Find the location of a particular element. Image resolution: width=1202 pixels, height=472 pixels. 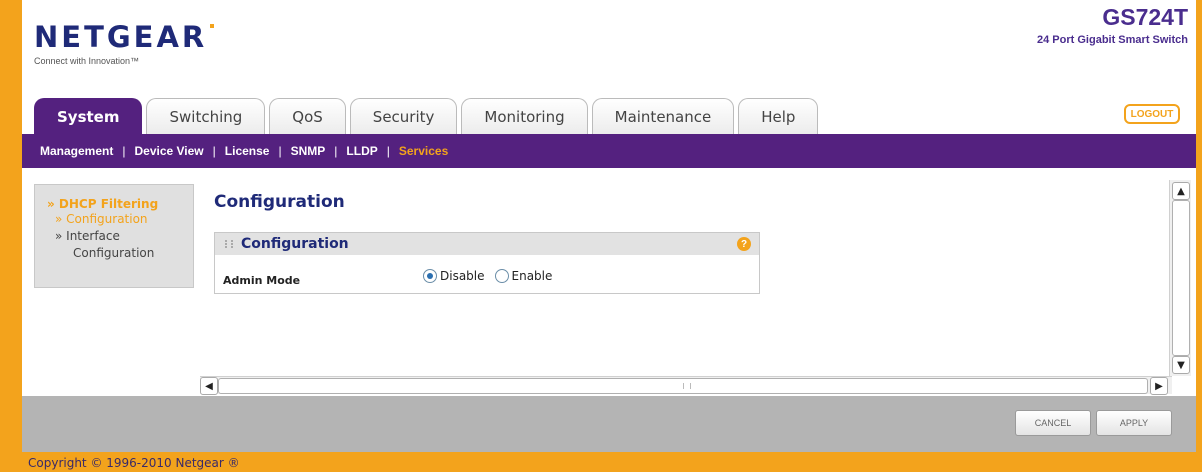

tab-maintenance: Maintenance is located at coordinates (663, 116).